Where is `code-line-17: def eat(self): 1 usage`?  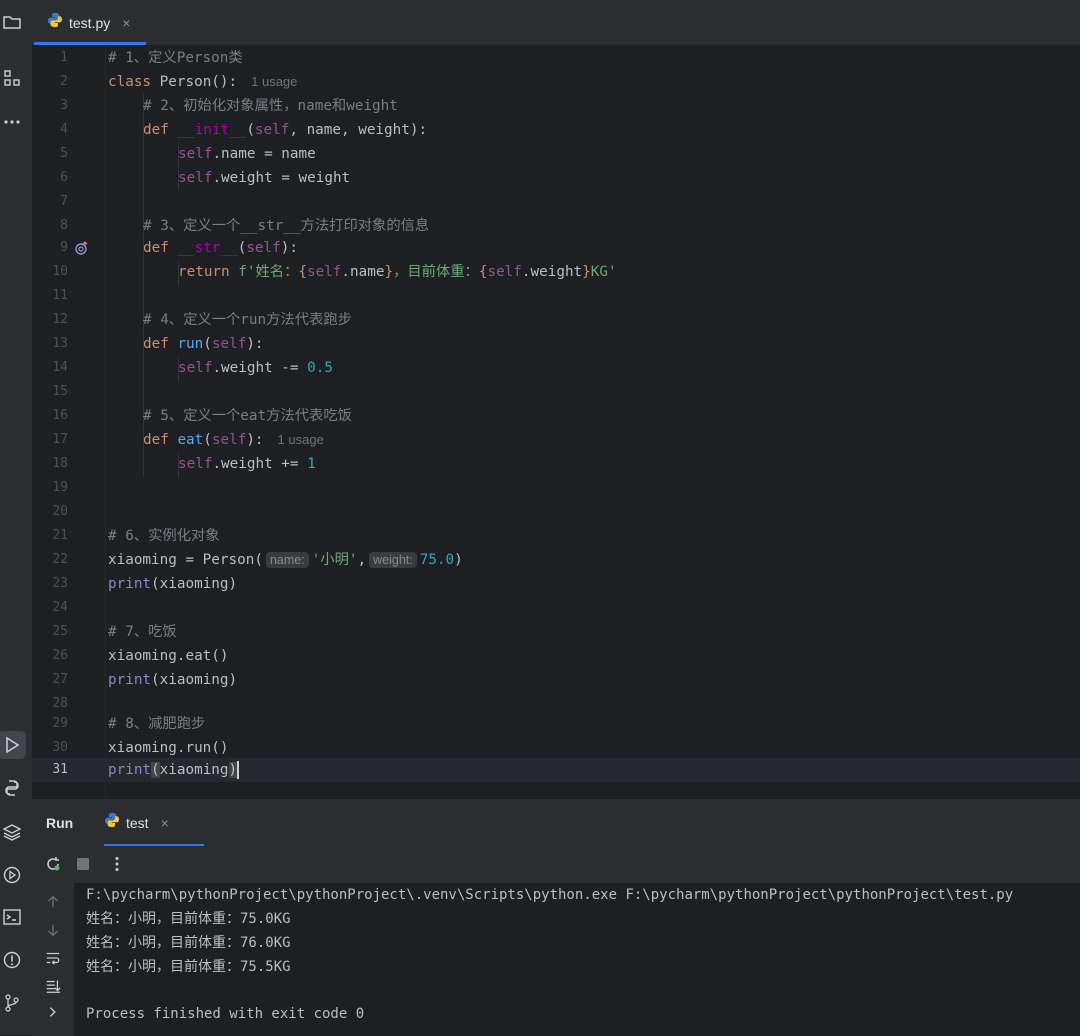
code-line-17: def eat(self): 1 usage is located at coordinates (233, 440).